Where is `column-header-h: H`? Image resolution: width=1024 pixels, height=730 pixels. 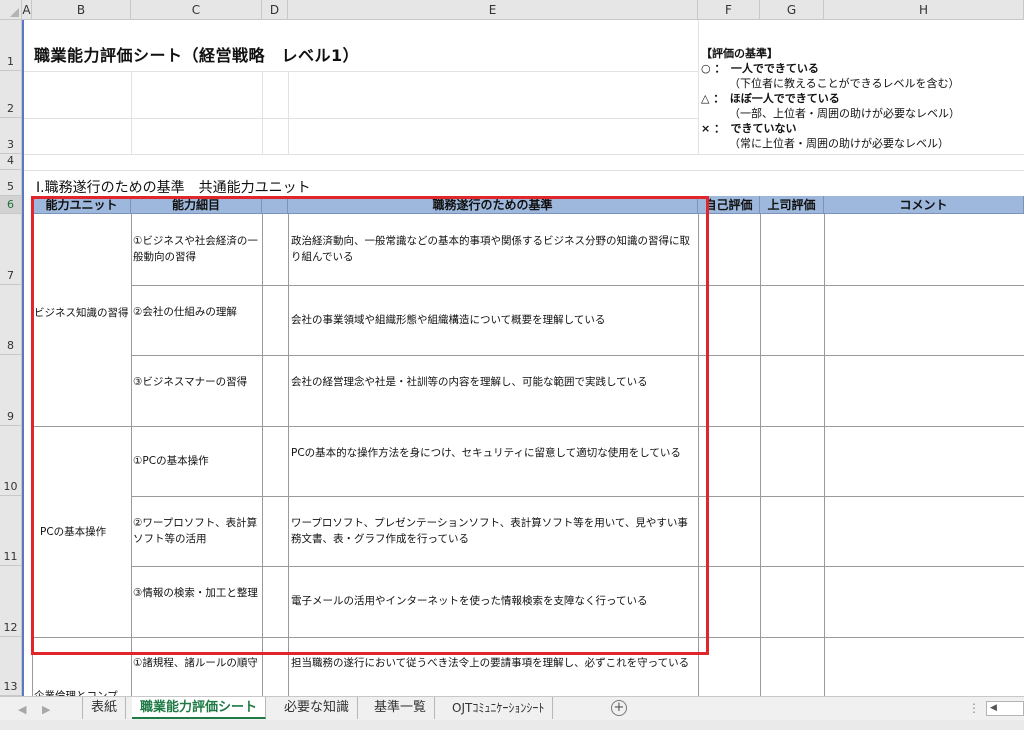
column-header-h: H is located at coordinates (924, 10).